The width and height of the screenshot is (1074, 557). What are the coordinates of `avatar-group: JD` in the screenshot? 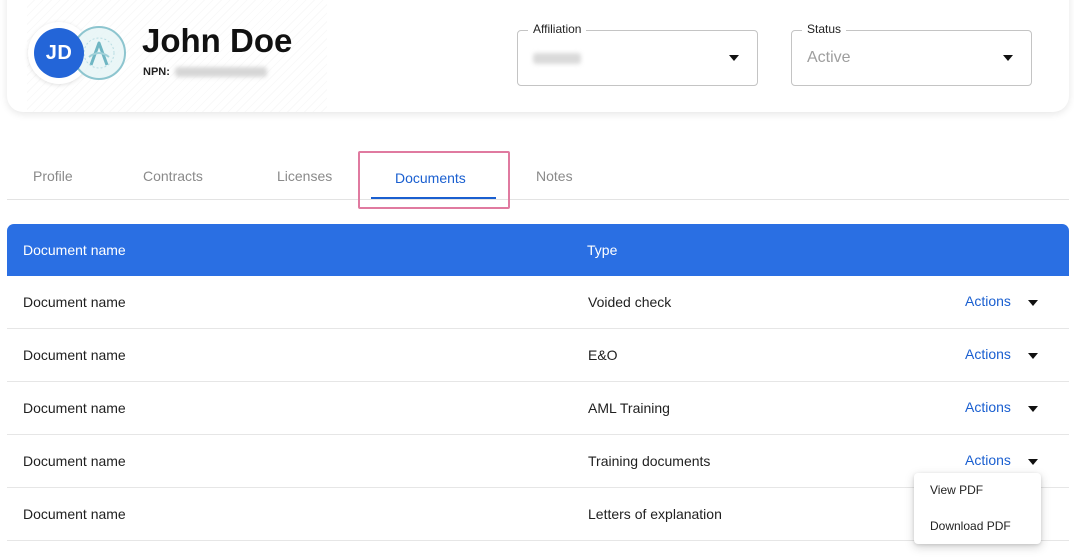 It's located at (78, 57).